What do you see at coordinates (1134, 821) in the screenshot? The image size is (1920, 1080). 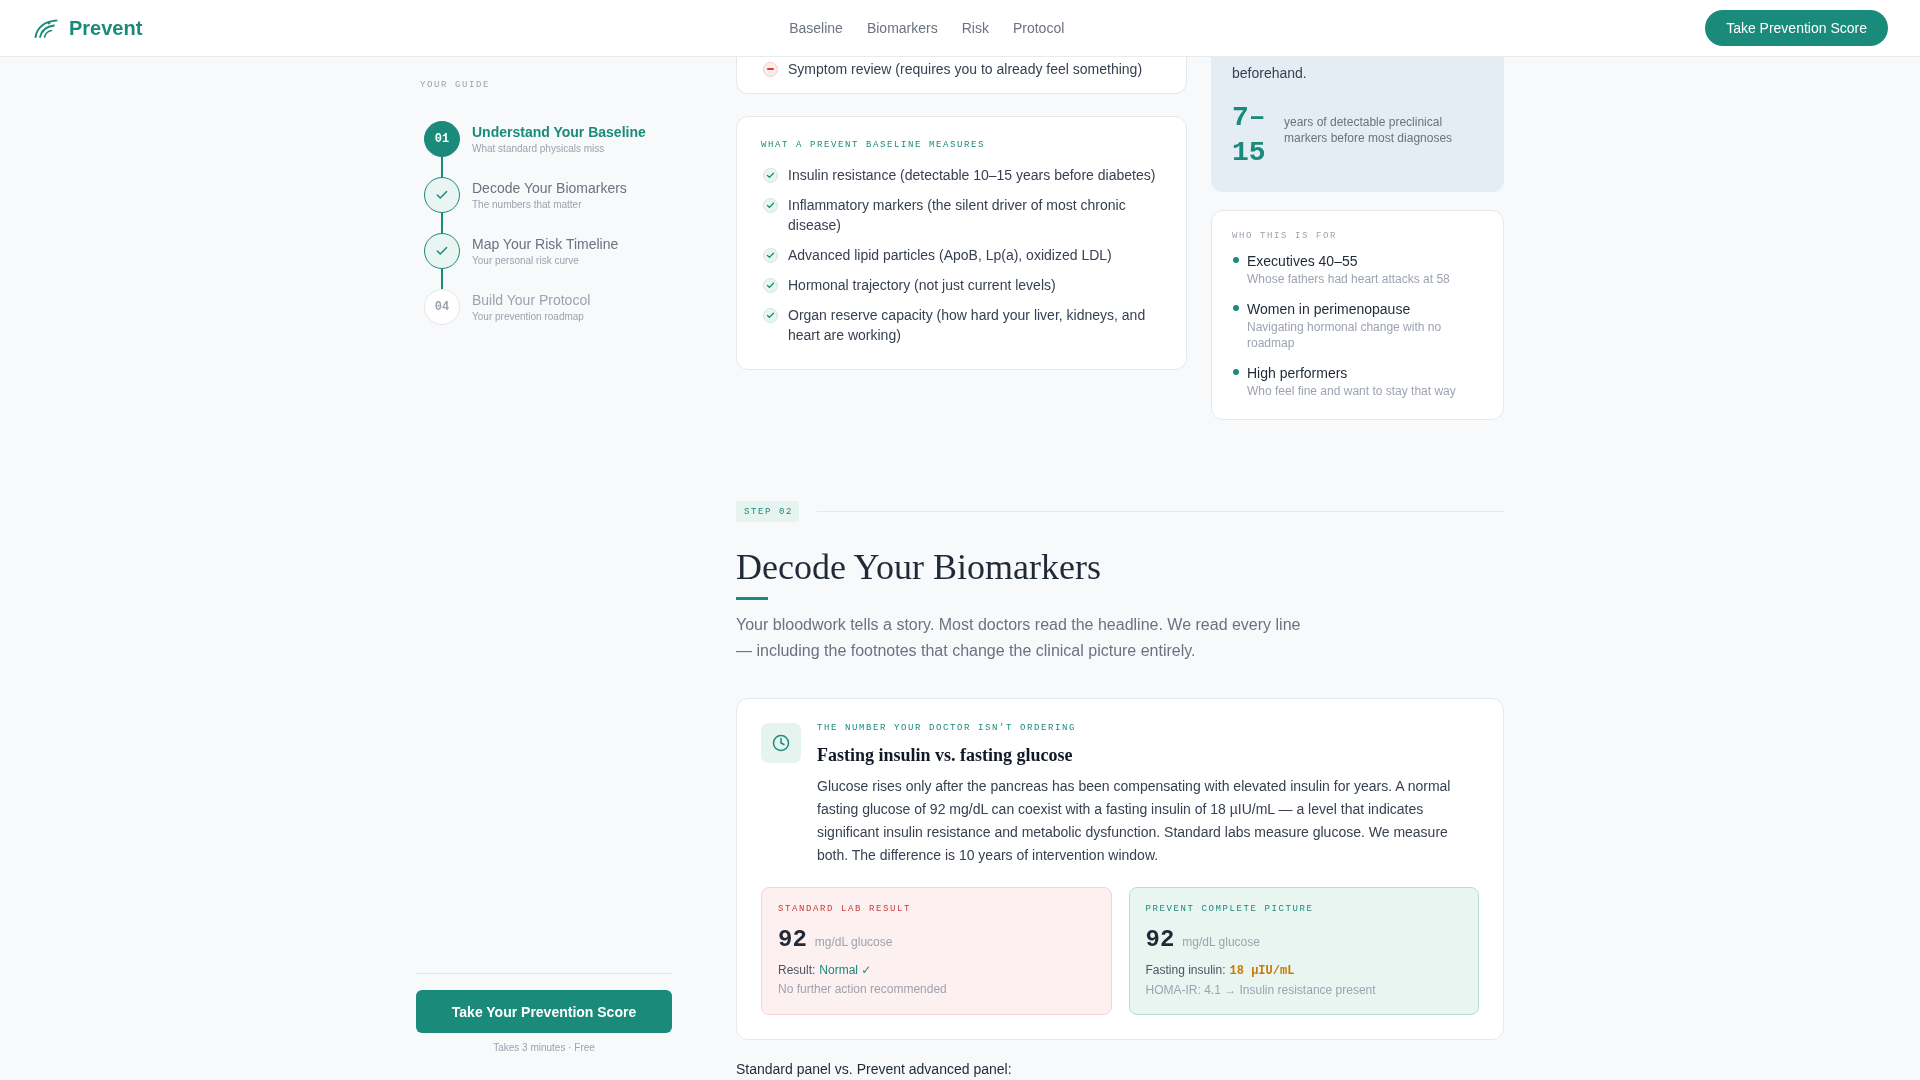 I see `insight-body: Glucose rises only after the pancreas has been compensating with elevated insulin for years. A normal fasting glucose of 92 mg/dL can coexist with a fasting insulin of 18 µIU/mL — a level that indicates significant insulin resistance and metabolic dysfunction. Standard labs measure glucose. We measure both. The difference is 10 years of intervention window.` at bounding box center [1134, 821].